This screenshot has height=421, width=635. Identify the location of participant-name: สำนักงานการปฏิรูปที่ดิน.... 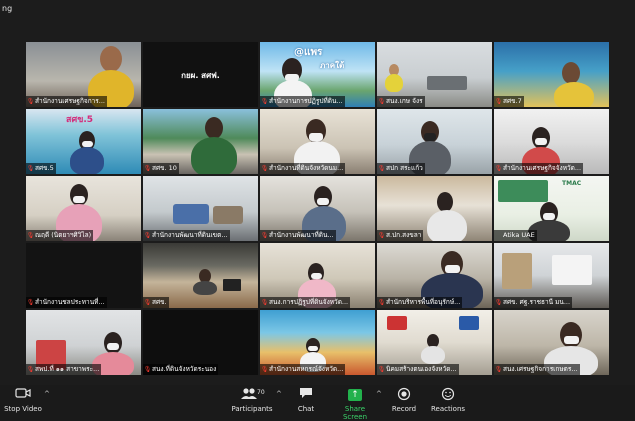
(306, 101).